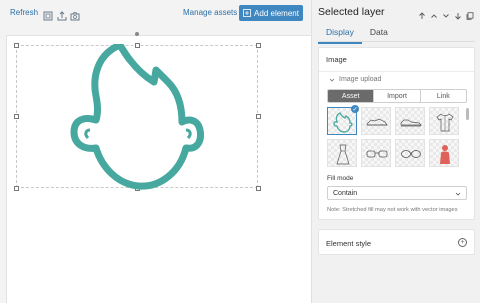 Image resolution: width=480 pixels, height=303 pixels. I want to click on arrow-down-icon, so click(458, 13).